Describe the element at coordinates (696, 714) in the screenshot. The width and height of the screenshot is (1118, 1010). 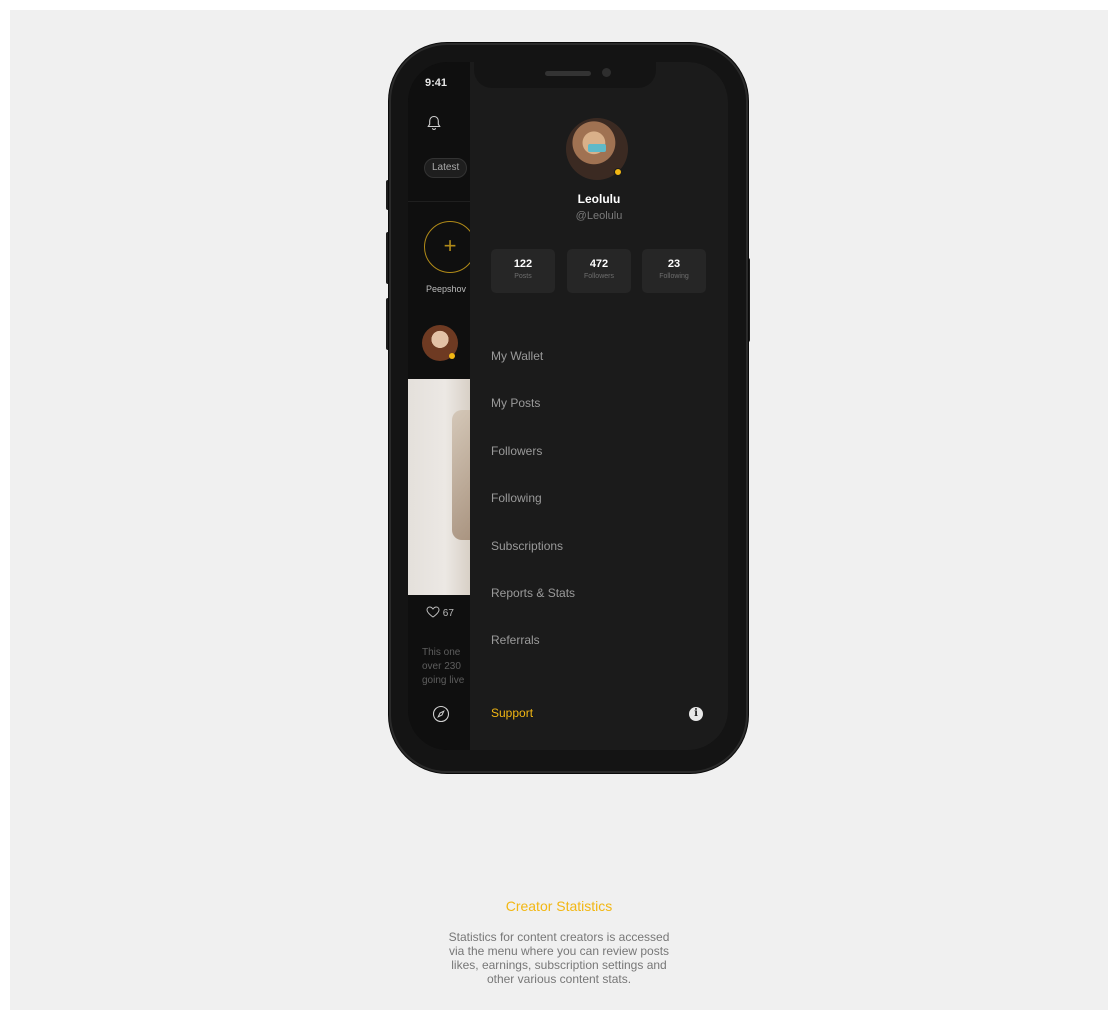
I see `info-icon: i` at that location.